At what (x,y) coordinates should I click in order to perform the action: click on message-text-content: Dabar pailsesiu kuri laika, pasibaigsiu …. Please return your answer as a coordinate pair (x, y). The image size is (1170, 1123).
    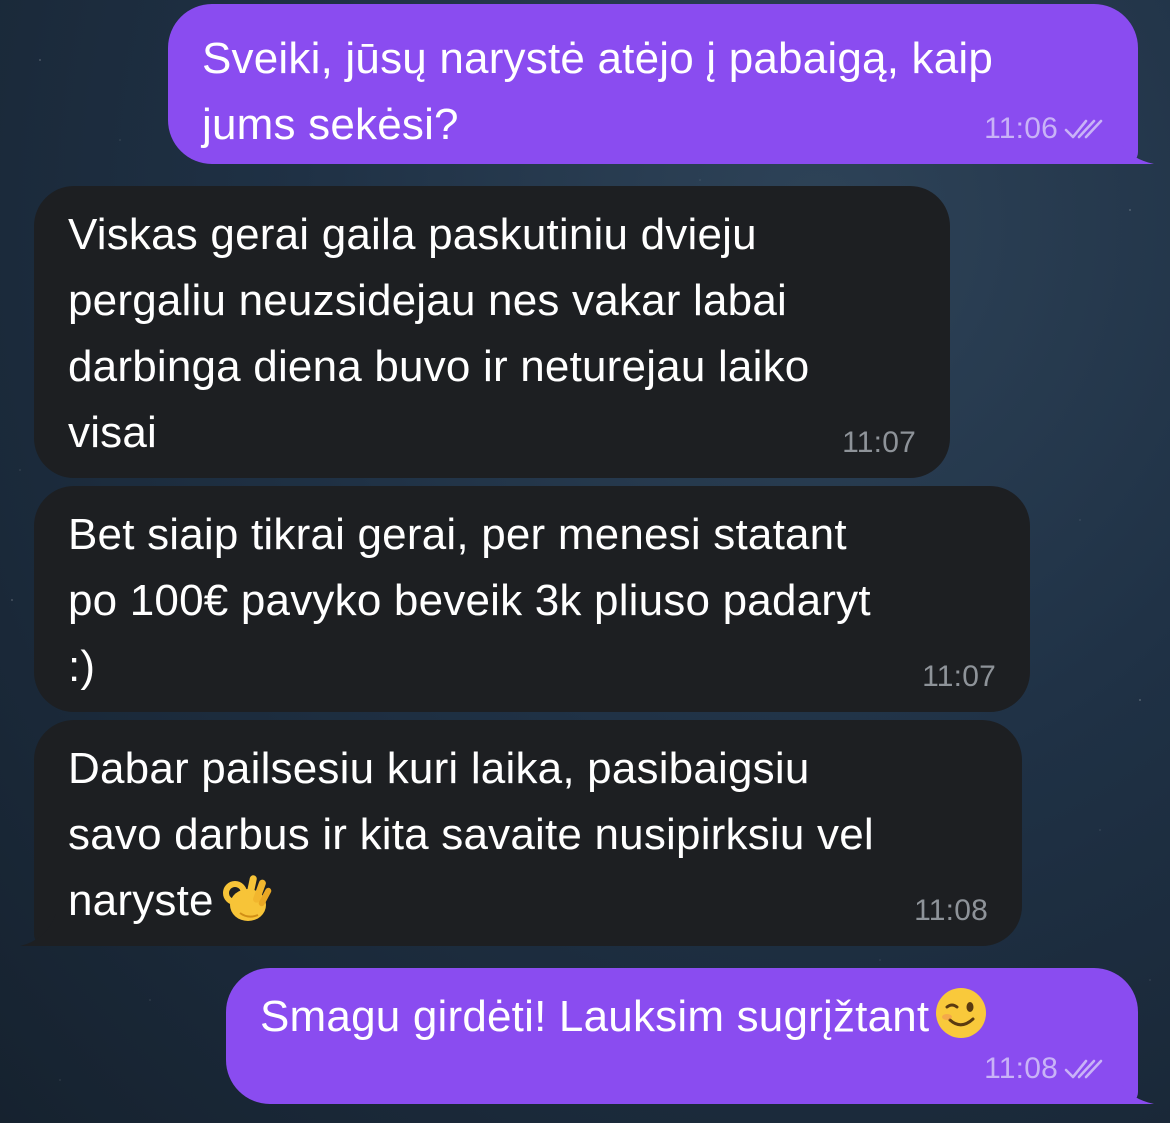
    Looking at the image, I should click on (471, 834).